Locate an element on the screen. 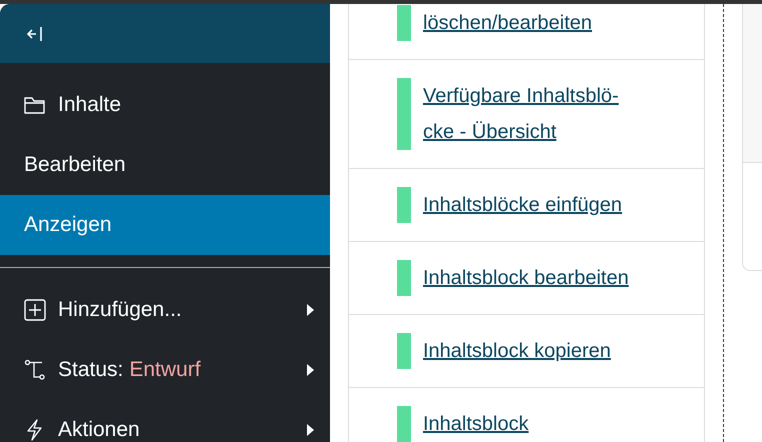 The image size is (762, 442). collapse-sidebar-icon is located at coordinates (35, 34).